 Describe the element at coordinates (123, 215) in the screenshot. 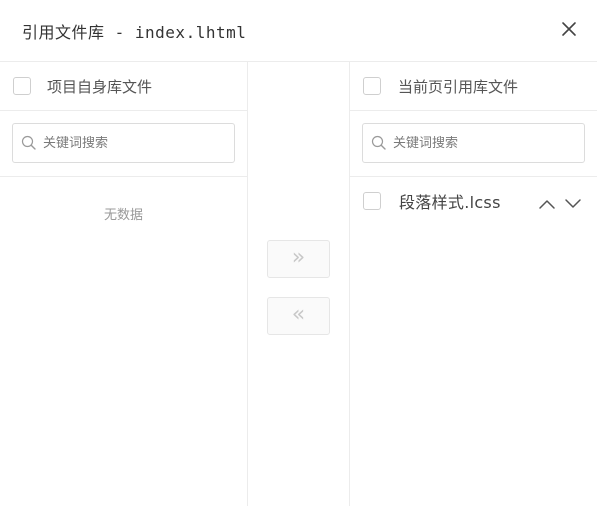

I see `empty-state-text: 无数据` at that location.